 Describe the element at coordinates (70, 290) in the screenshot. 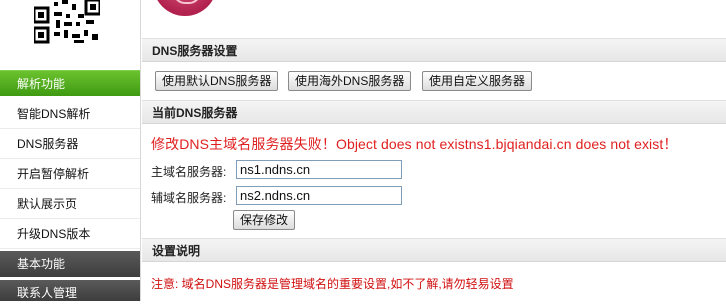

I see `sidebar-section-contacts: 联系人管理` at that location.